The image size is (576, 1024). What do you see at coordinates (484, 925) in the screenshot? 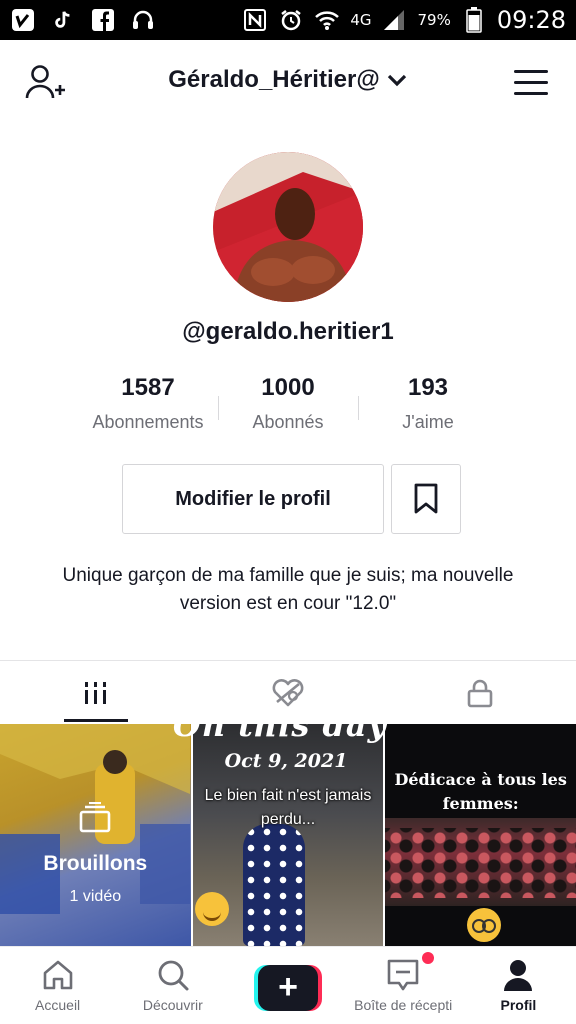
I see `nerd-emoji-icon` at bounding box center [484, 925].